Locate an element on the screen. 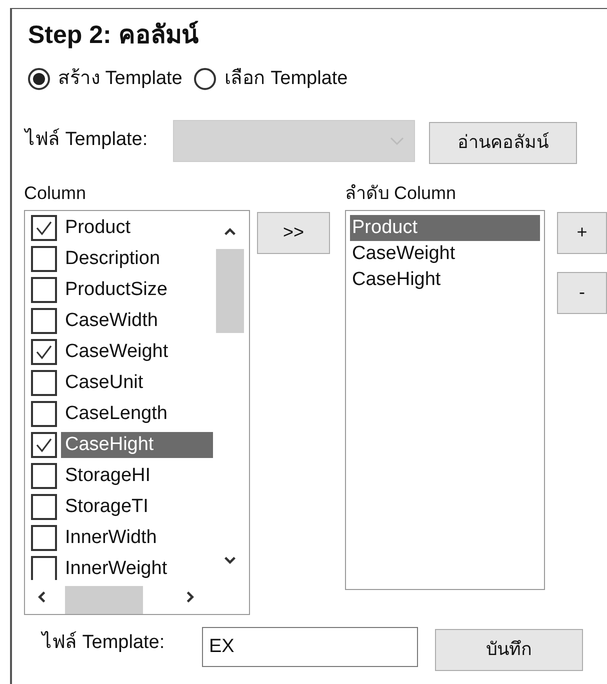  checklist-item: CaseWeight is located at coordinates (140, 352).